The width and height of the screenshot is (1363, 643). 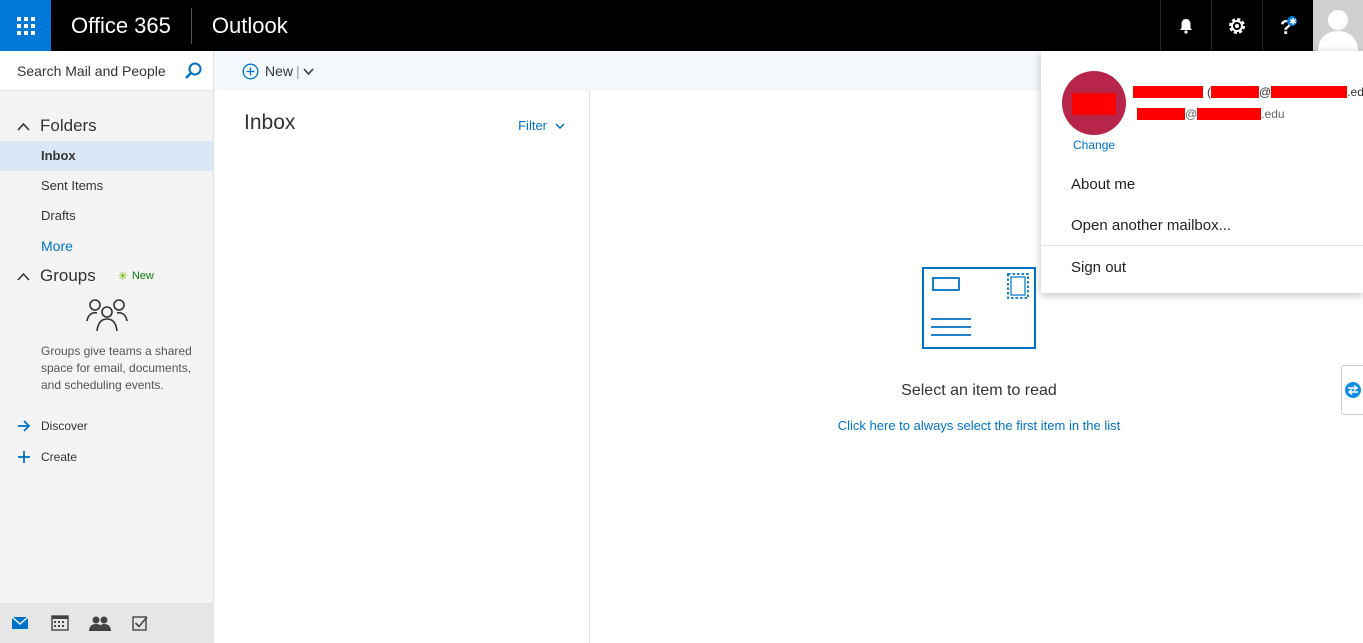 What do you see at coordinates (1273, 114) in the screenshot?
I see `account-email-suffix: .edu` at bounding box center [1273, 114].